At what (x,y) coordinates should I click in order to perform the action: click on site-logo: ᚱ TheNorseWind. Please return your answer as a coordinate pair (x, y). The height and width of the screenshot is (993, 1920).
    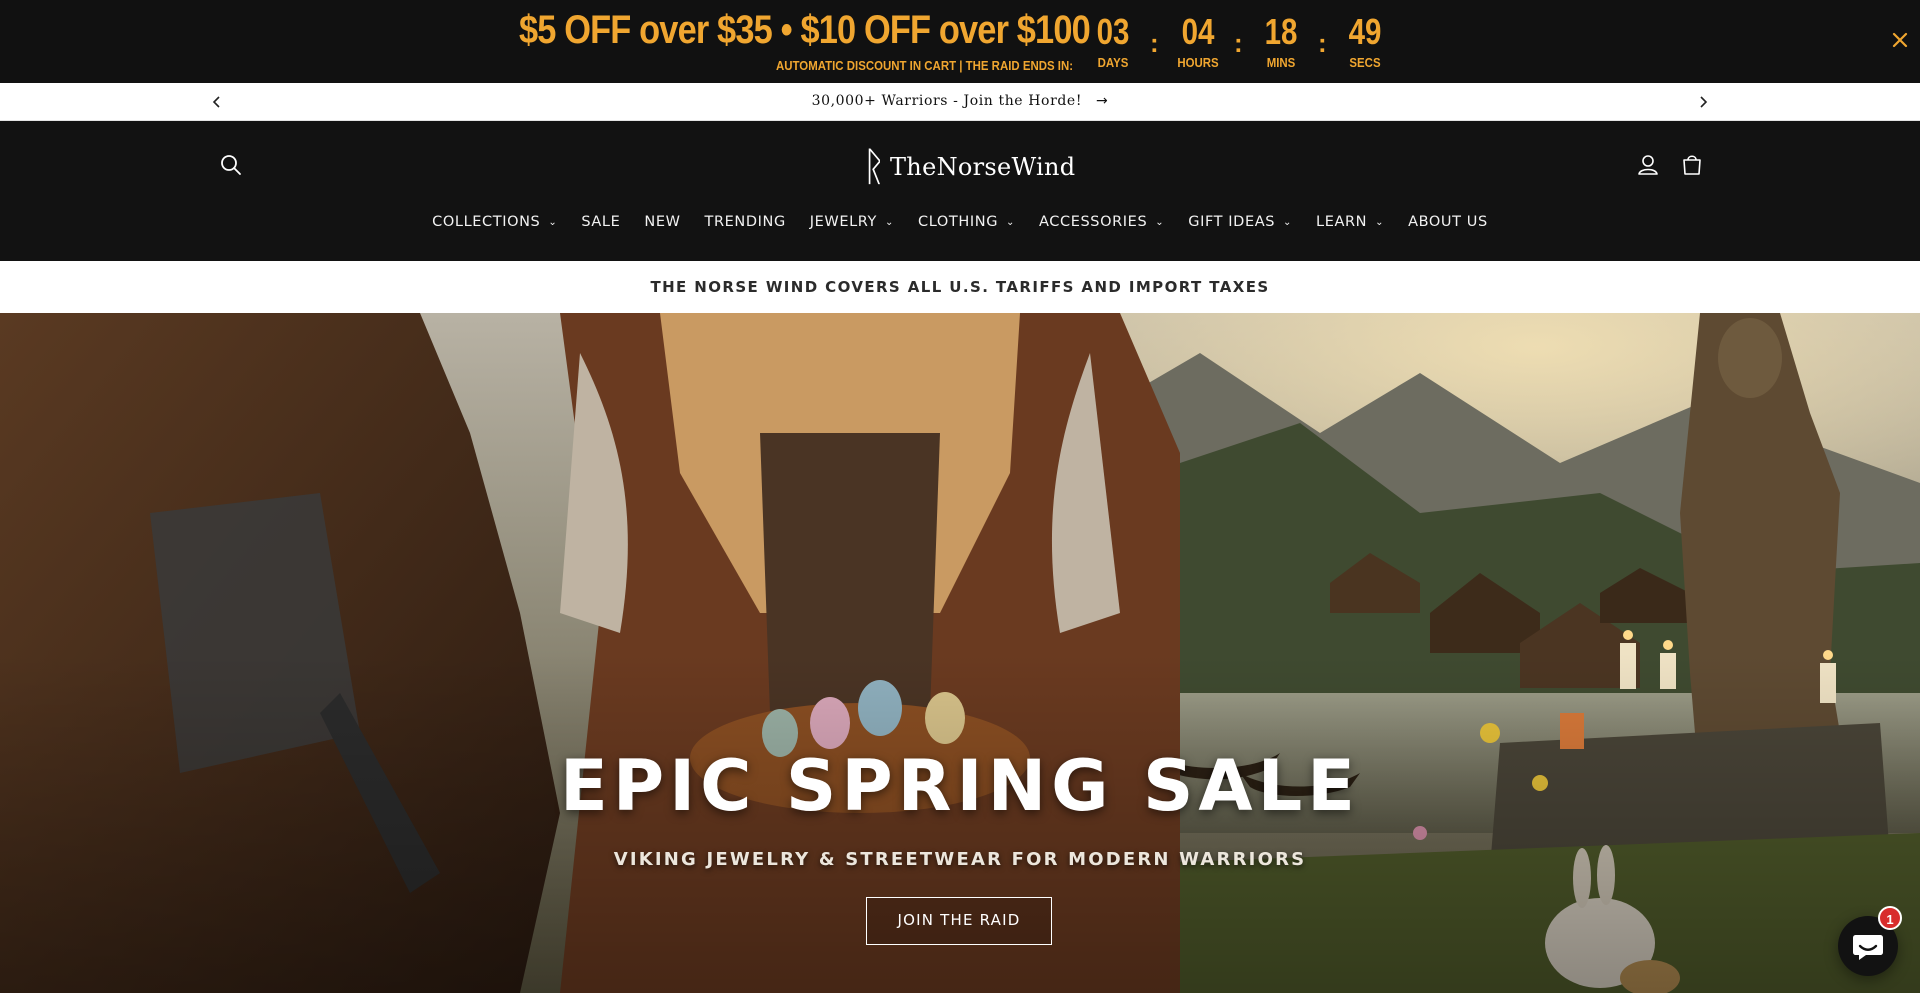
    Looking at the image, I should click on (968, 167).